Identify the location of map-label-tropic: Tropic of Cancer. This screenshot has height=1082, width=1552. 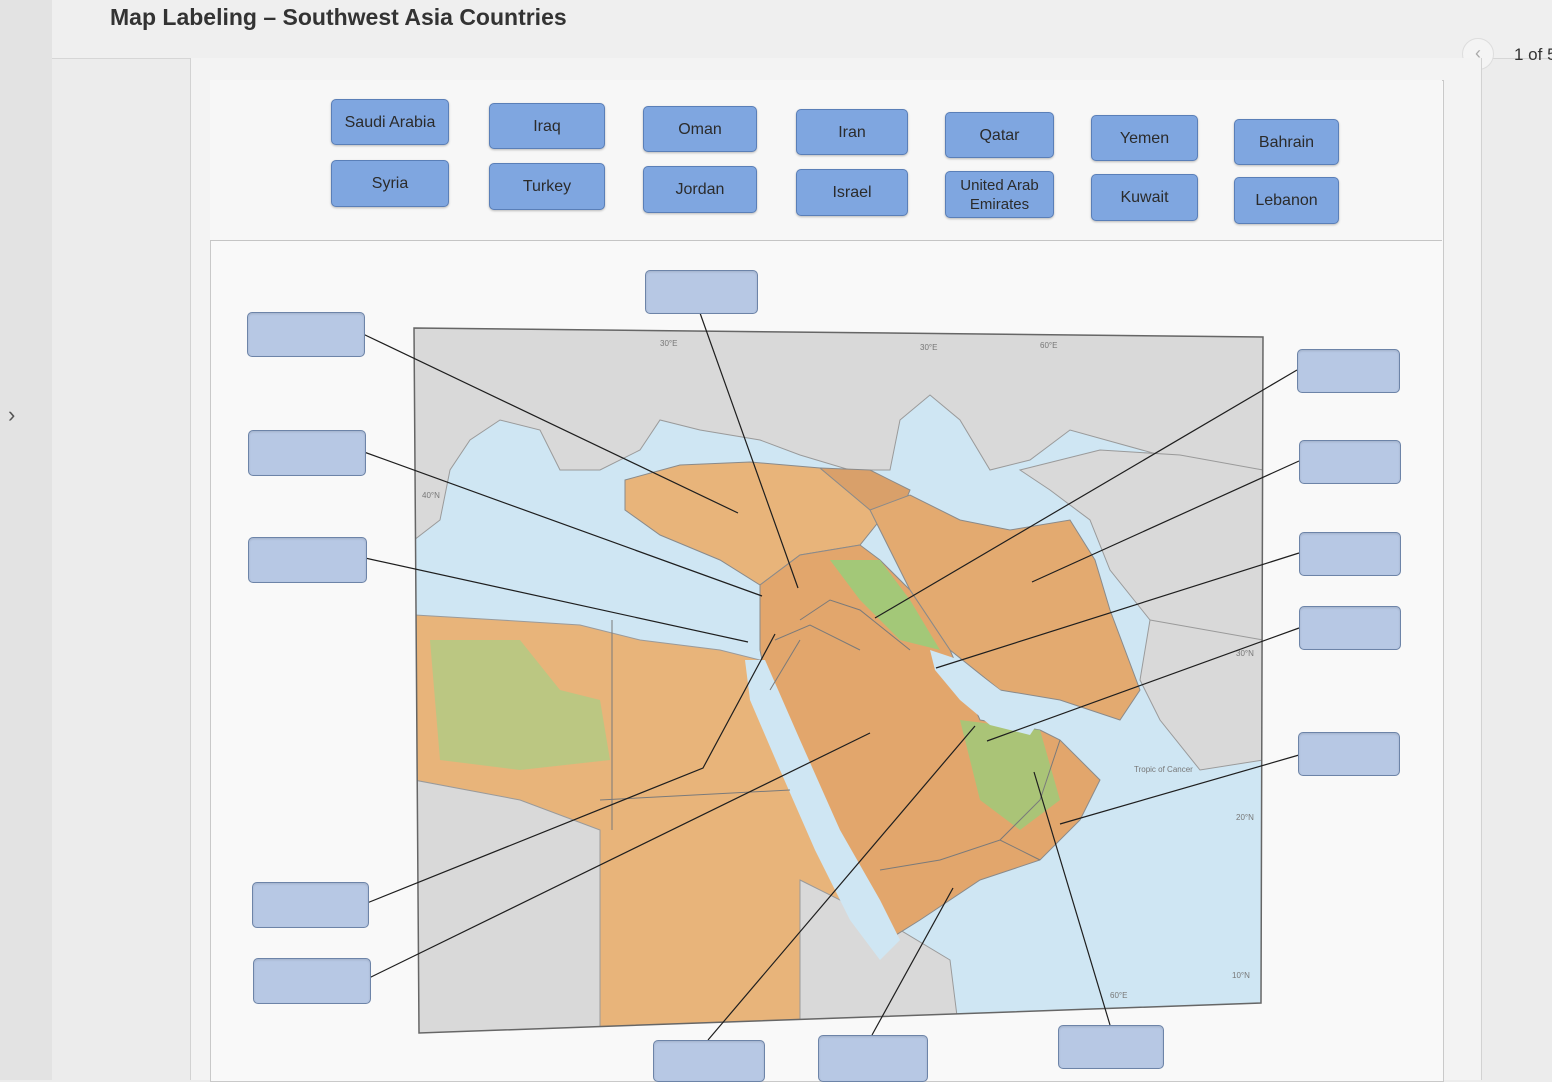
(1163, 769).